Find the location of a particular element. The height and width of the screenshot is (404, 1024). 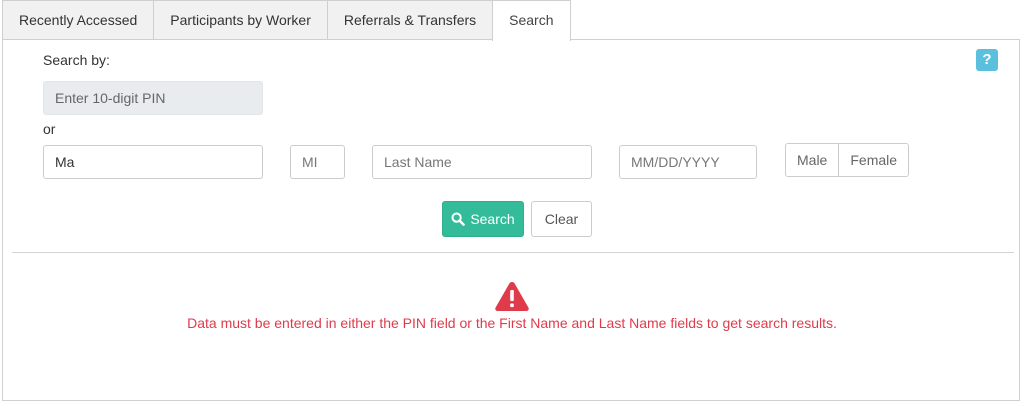

first-name-input is located at coordinates (153, 162).